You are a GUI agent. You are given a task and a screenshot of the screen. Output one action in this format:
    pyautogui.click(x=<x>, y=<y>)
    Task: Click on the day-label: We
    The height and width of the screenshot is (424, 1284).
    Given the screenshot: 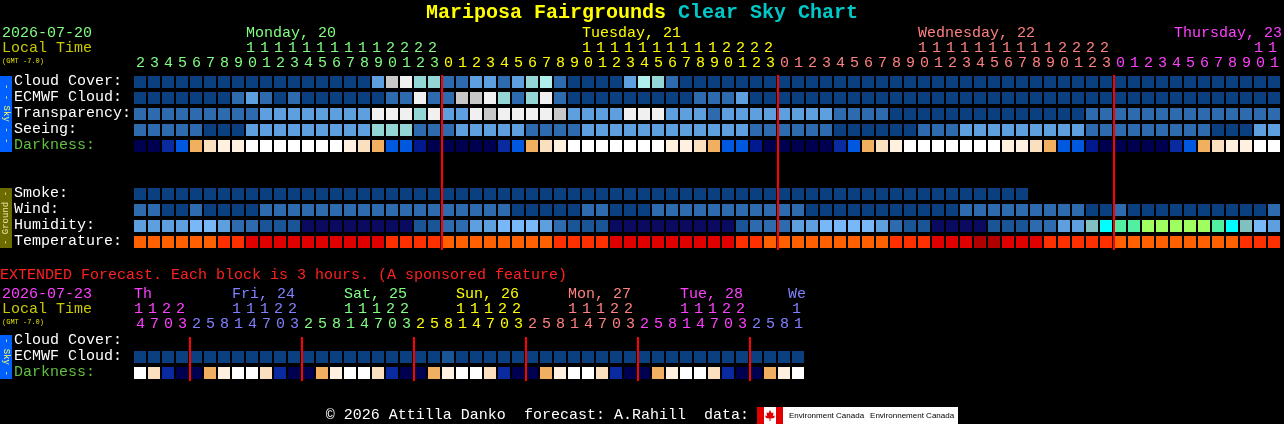 What is the action you would take?
    pyautogui.click(x=797, y=294)
    